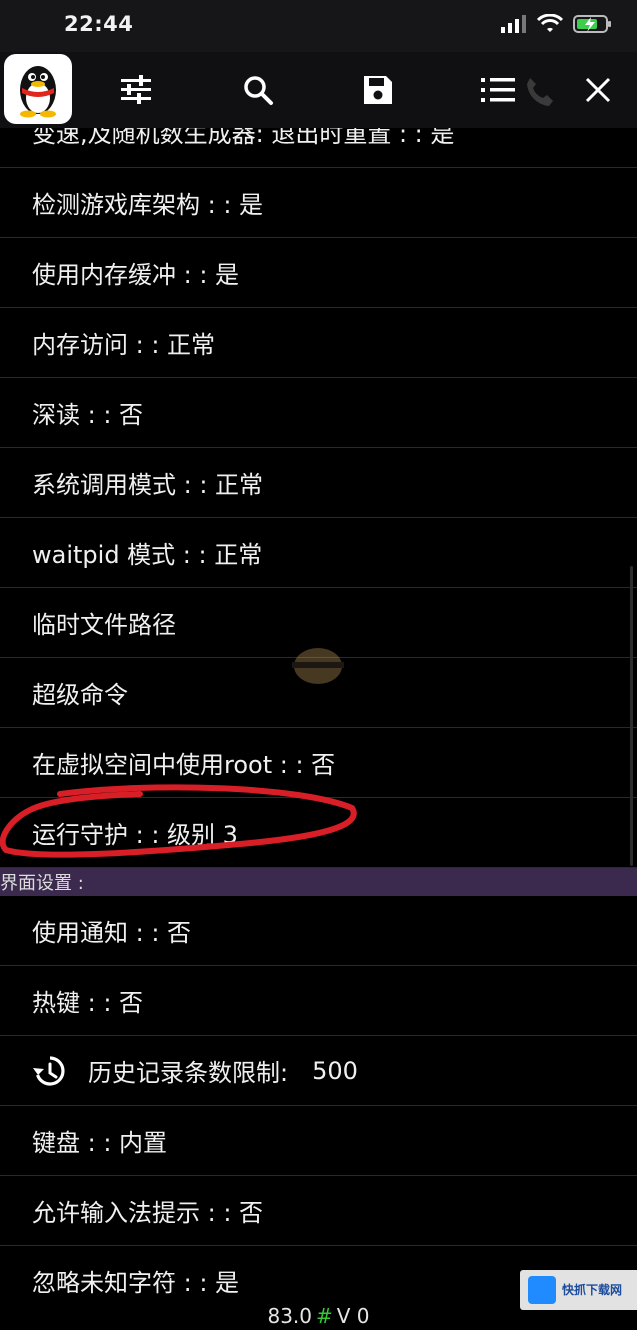 This screenshot has height=1330, width=637. Describe the element at coordinates (88, 1003) in the screenshot. I see `setting-label: 热键 : : 否` at that location.